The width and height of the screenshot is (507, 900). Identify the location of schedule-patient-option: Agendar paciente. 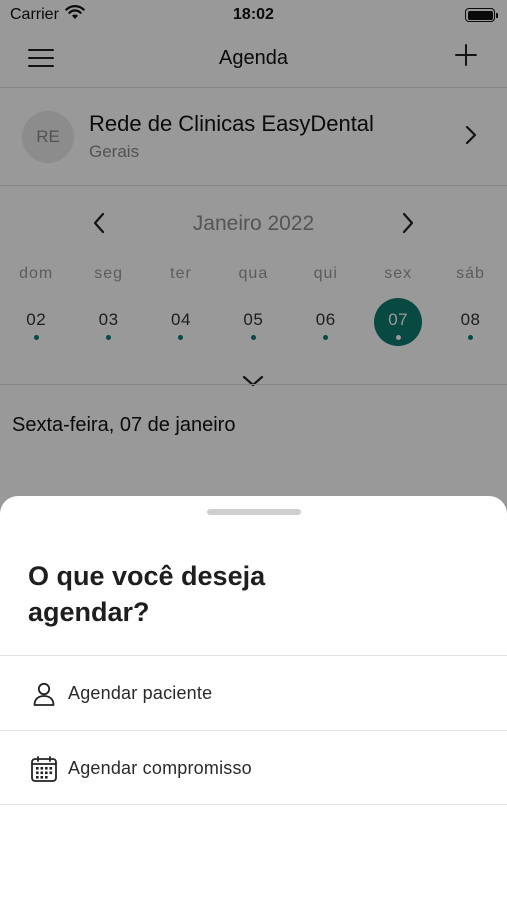
(253, 693).